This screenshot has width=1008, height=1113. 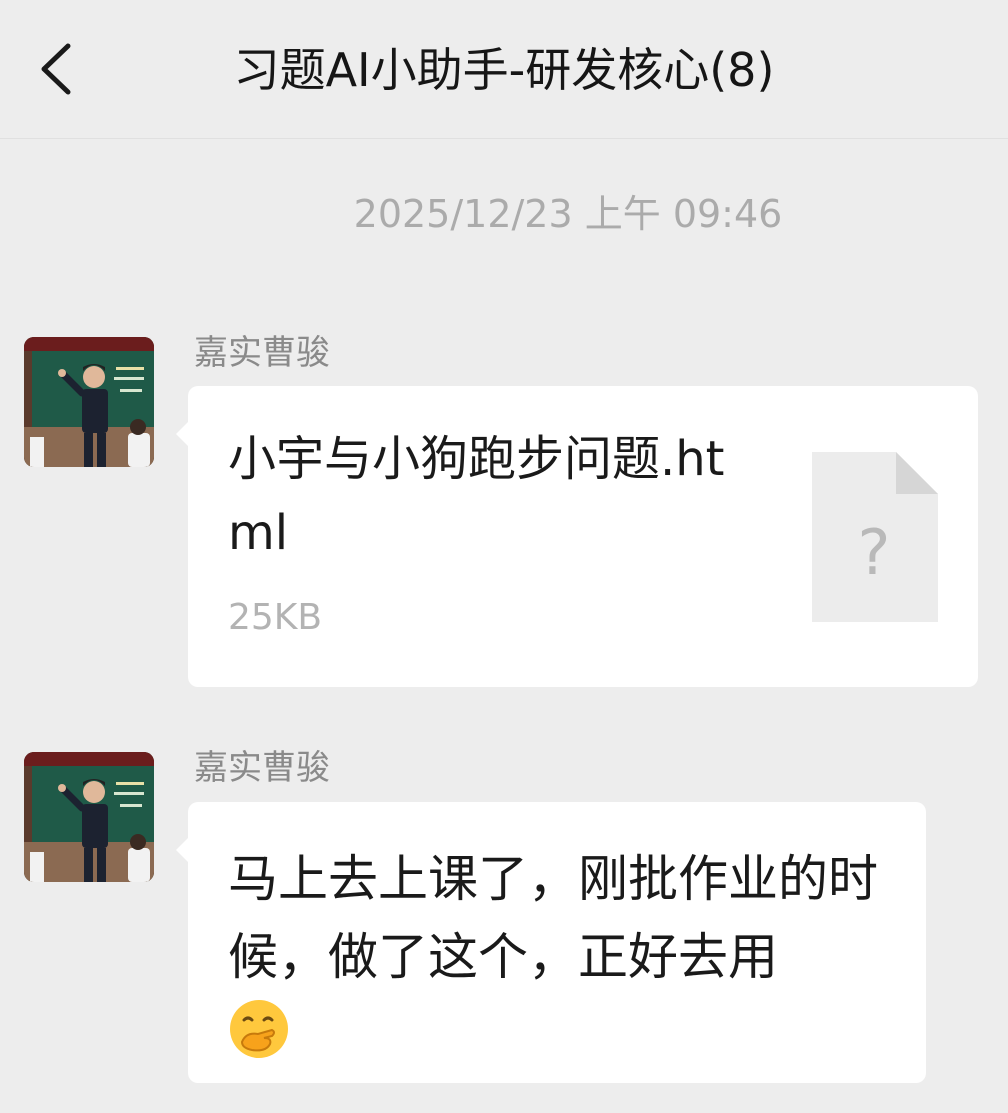 I want to click on chat-title: 习题AI小助手-研发核心(8), so click(x=504, y=70).